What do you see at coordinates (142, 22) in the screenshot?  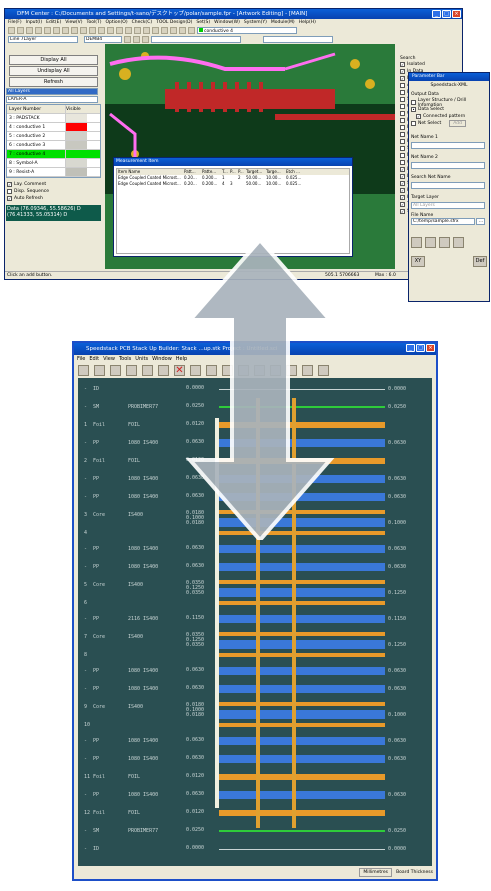 I see `menu-item: Check(C)` at bounding box center [142, 22].